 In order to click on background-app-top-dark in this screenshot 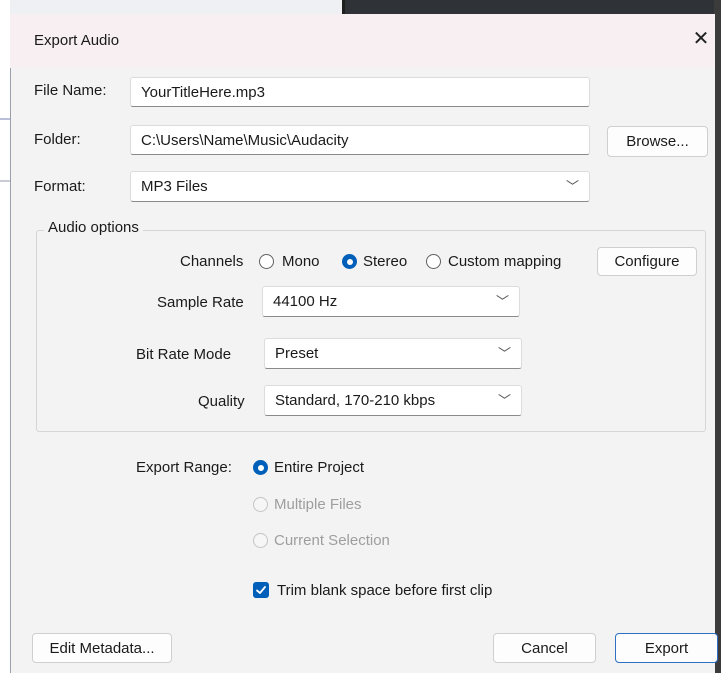, I will do `click(528, 7)`.